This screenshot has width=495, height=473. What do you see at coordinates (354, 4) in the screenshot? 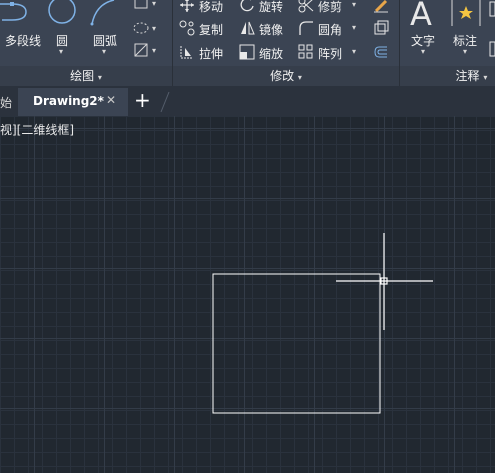
I see `trim-dropdown-icon: ▾` at bounding box center [354, 4].